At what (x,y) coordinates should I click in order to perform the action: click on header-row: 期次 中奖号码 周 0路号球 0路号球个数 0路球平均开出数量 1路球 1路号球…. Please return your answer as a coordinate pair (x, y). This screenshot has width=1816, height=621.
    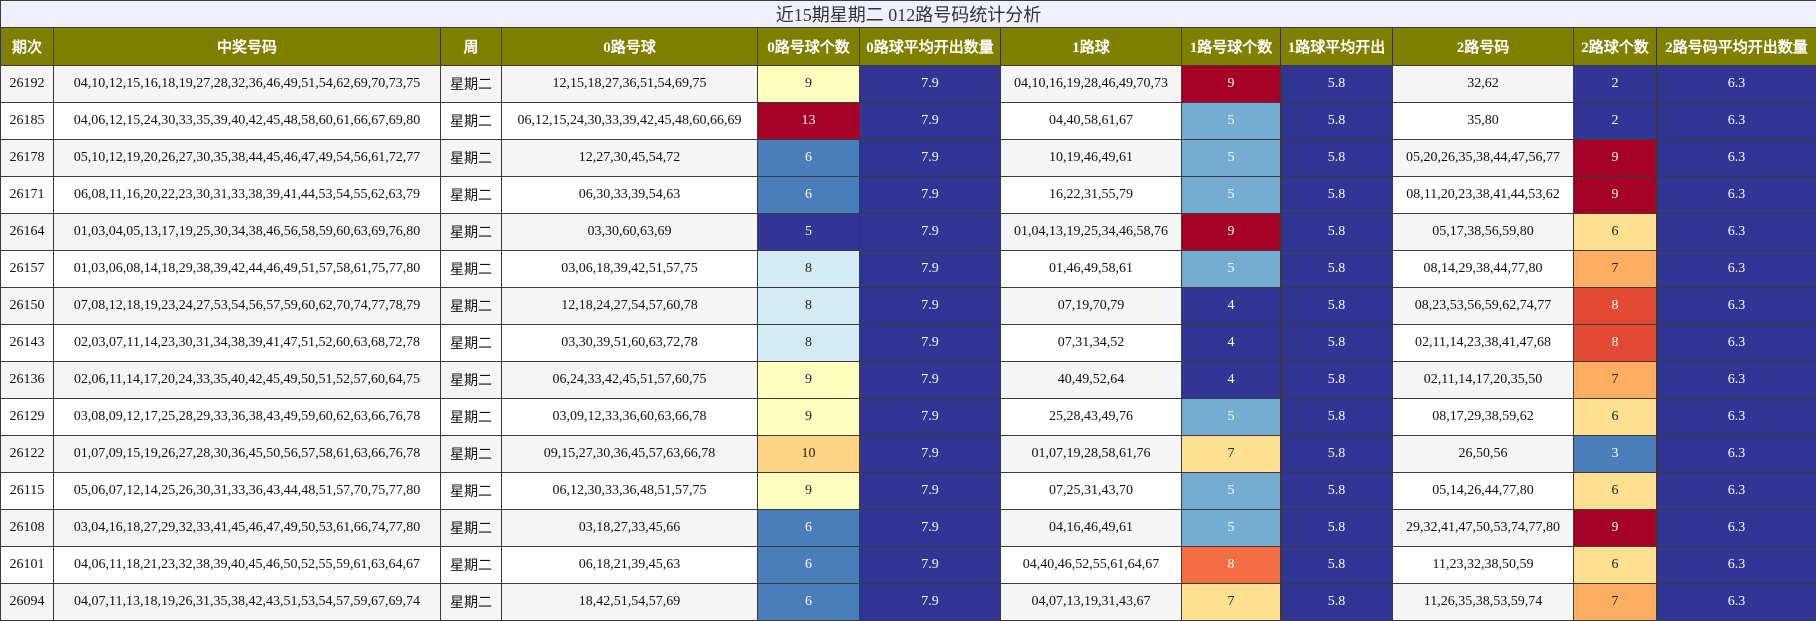
    Looking at the image, I should click on (908, 46).